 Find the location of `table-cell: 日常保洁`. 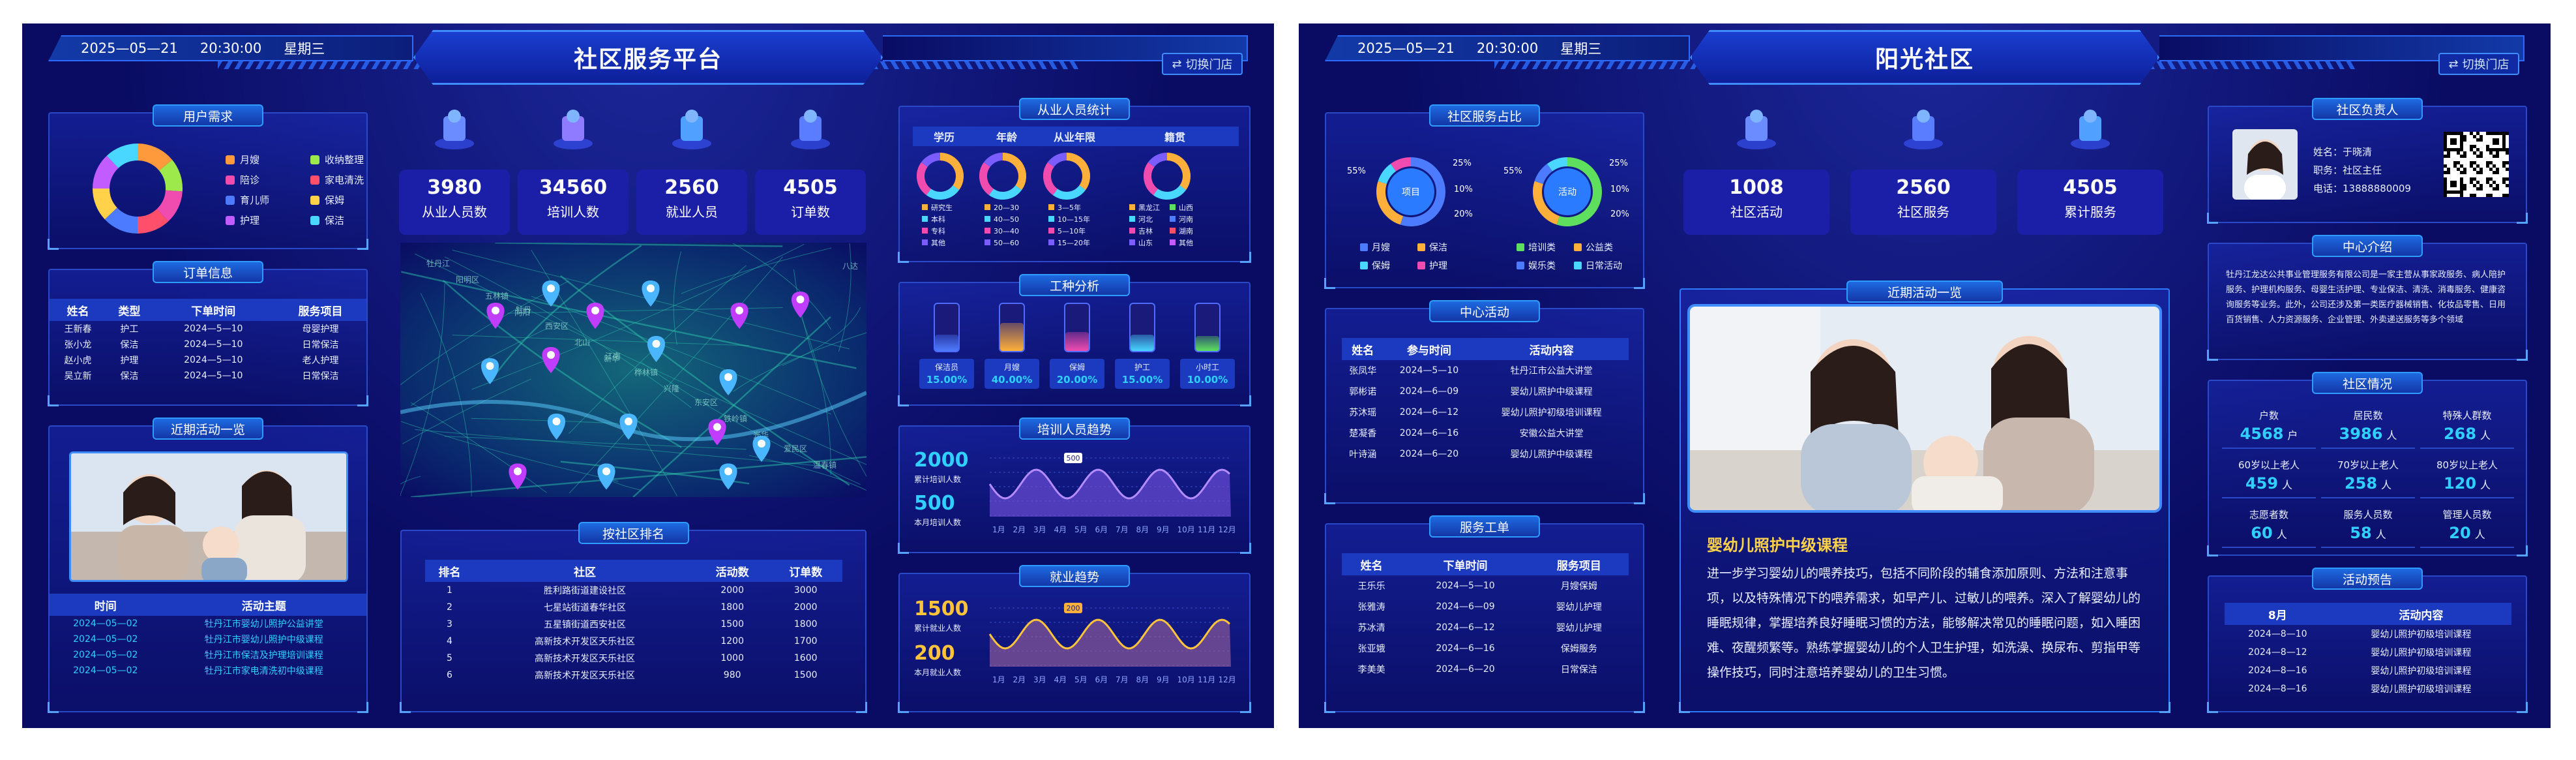

table-cell: 日常保洁 is located at coordinates (320, 345).